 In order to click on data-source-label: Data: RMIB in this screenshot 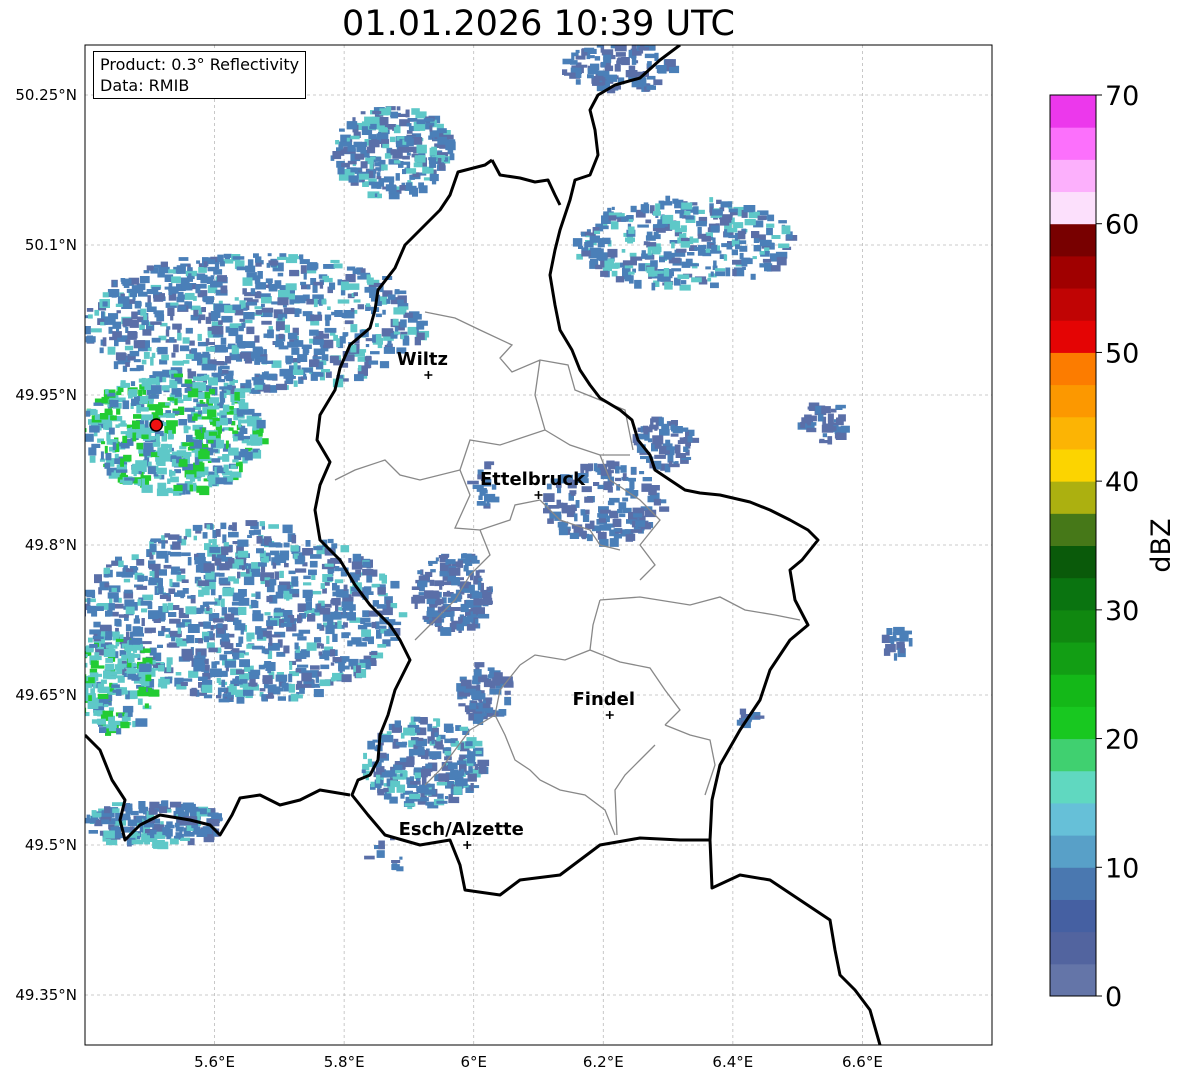, I will do `click(145, 85)`.